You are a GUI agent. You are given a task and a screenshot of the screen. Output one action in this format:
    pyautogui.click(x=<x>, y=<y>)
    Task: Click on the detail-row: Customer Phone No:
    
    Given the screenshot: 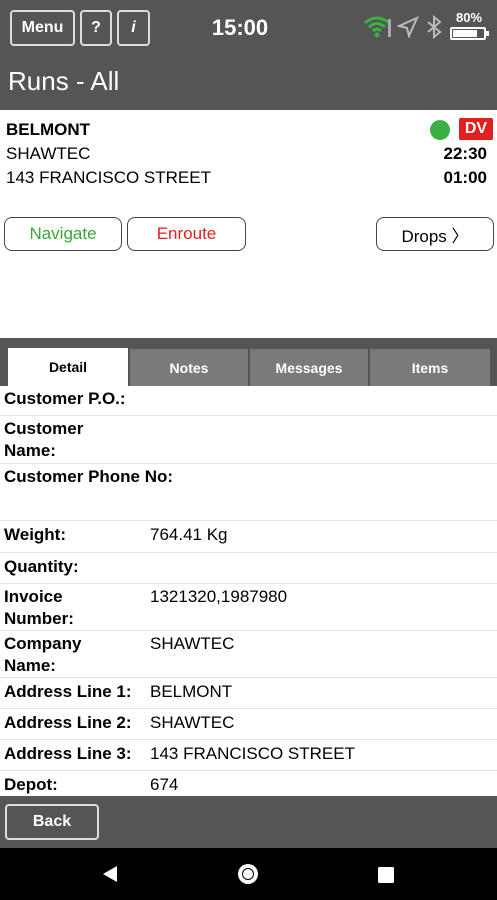 What is the action you would take?
    pyautogui.click(x=248, y=492)
    